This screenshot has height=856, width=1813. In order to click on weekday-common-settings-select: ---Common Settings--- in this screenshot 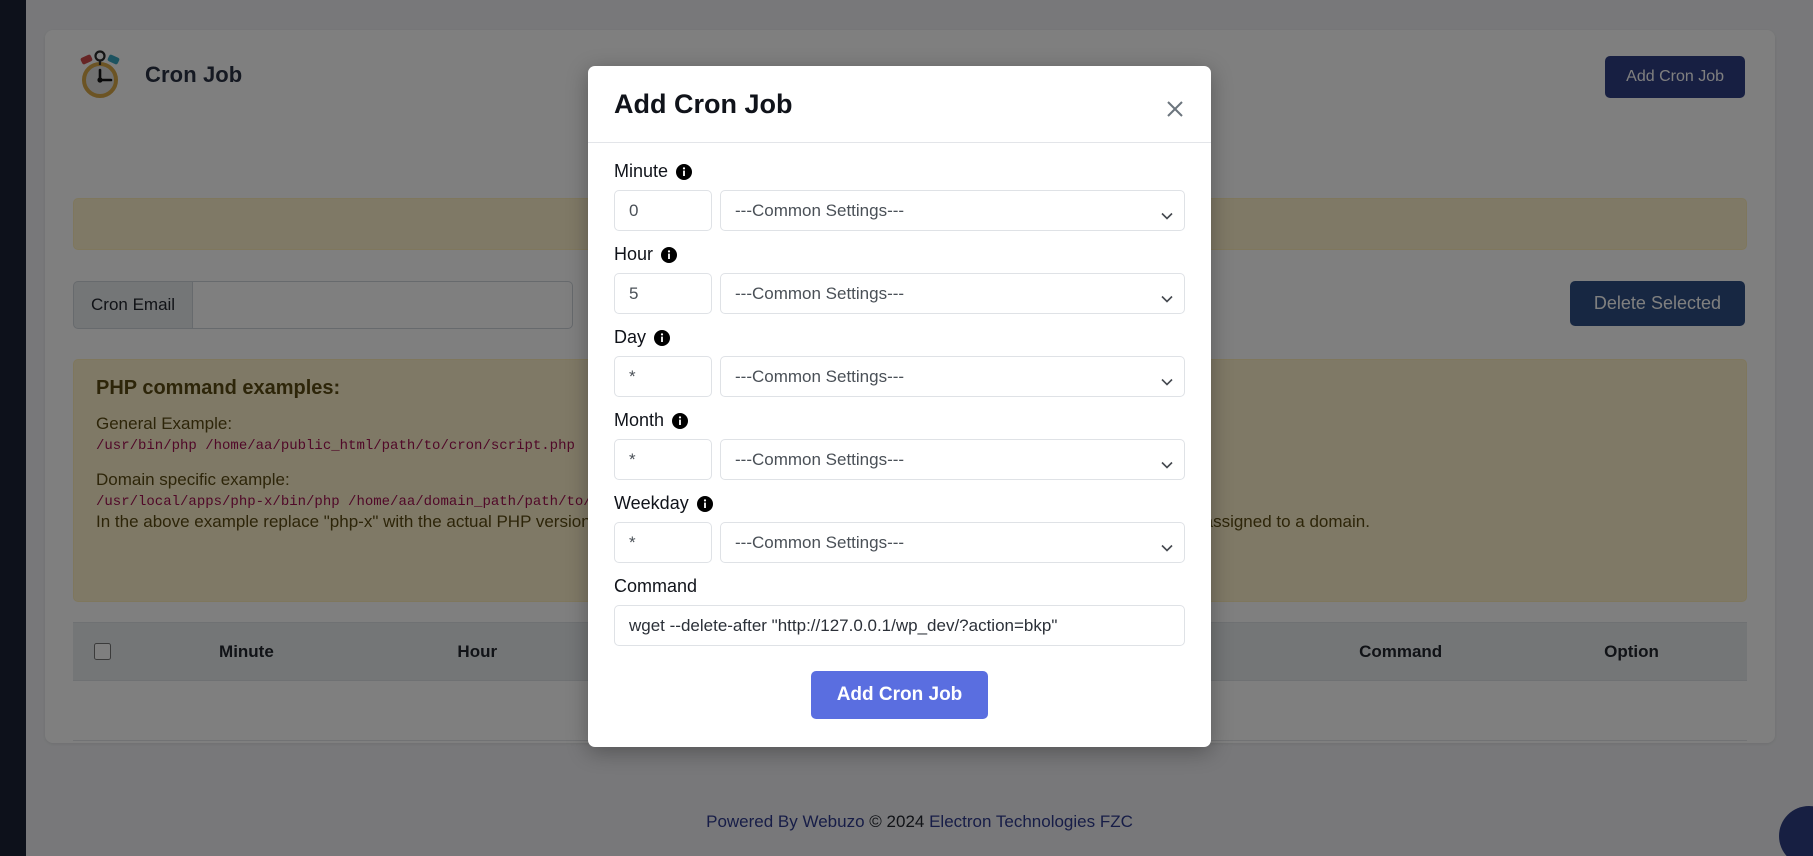, I will do `click(952, 542)`.